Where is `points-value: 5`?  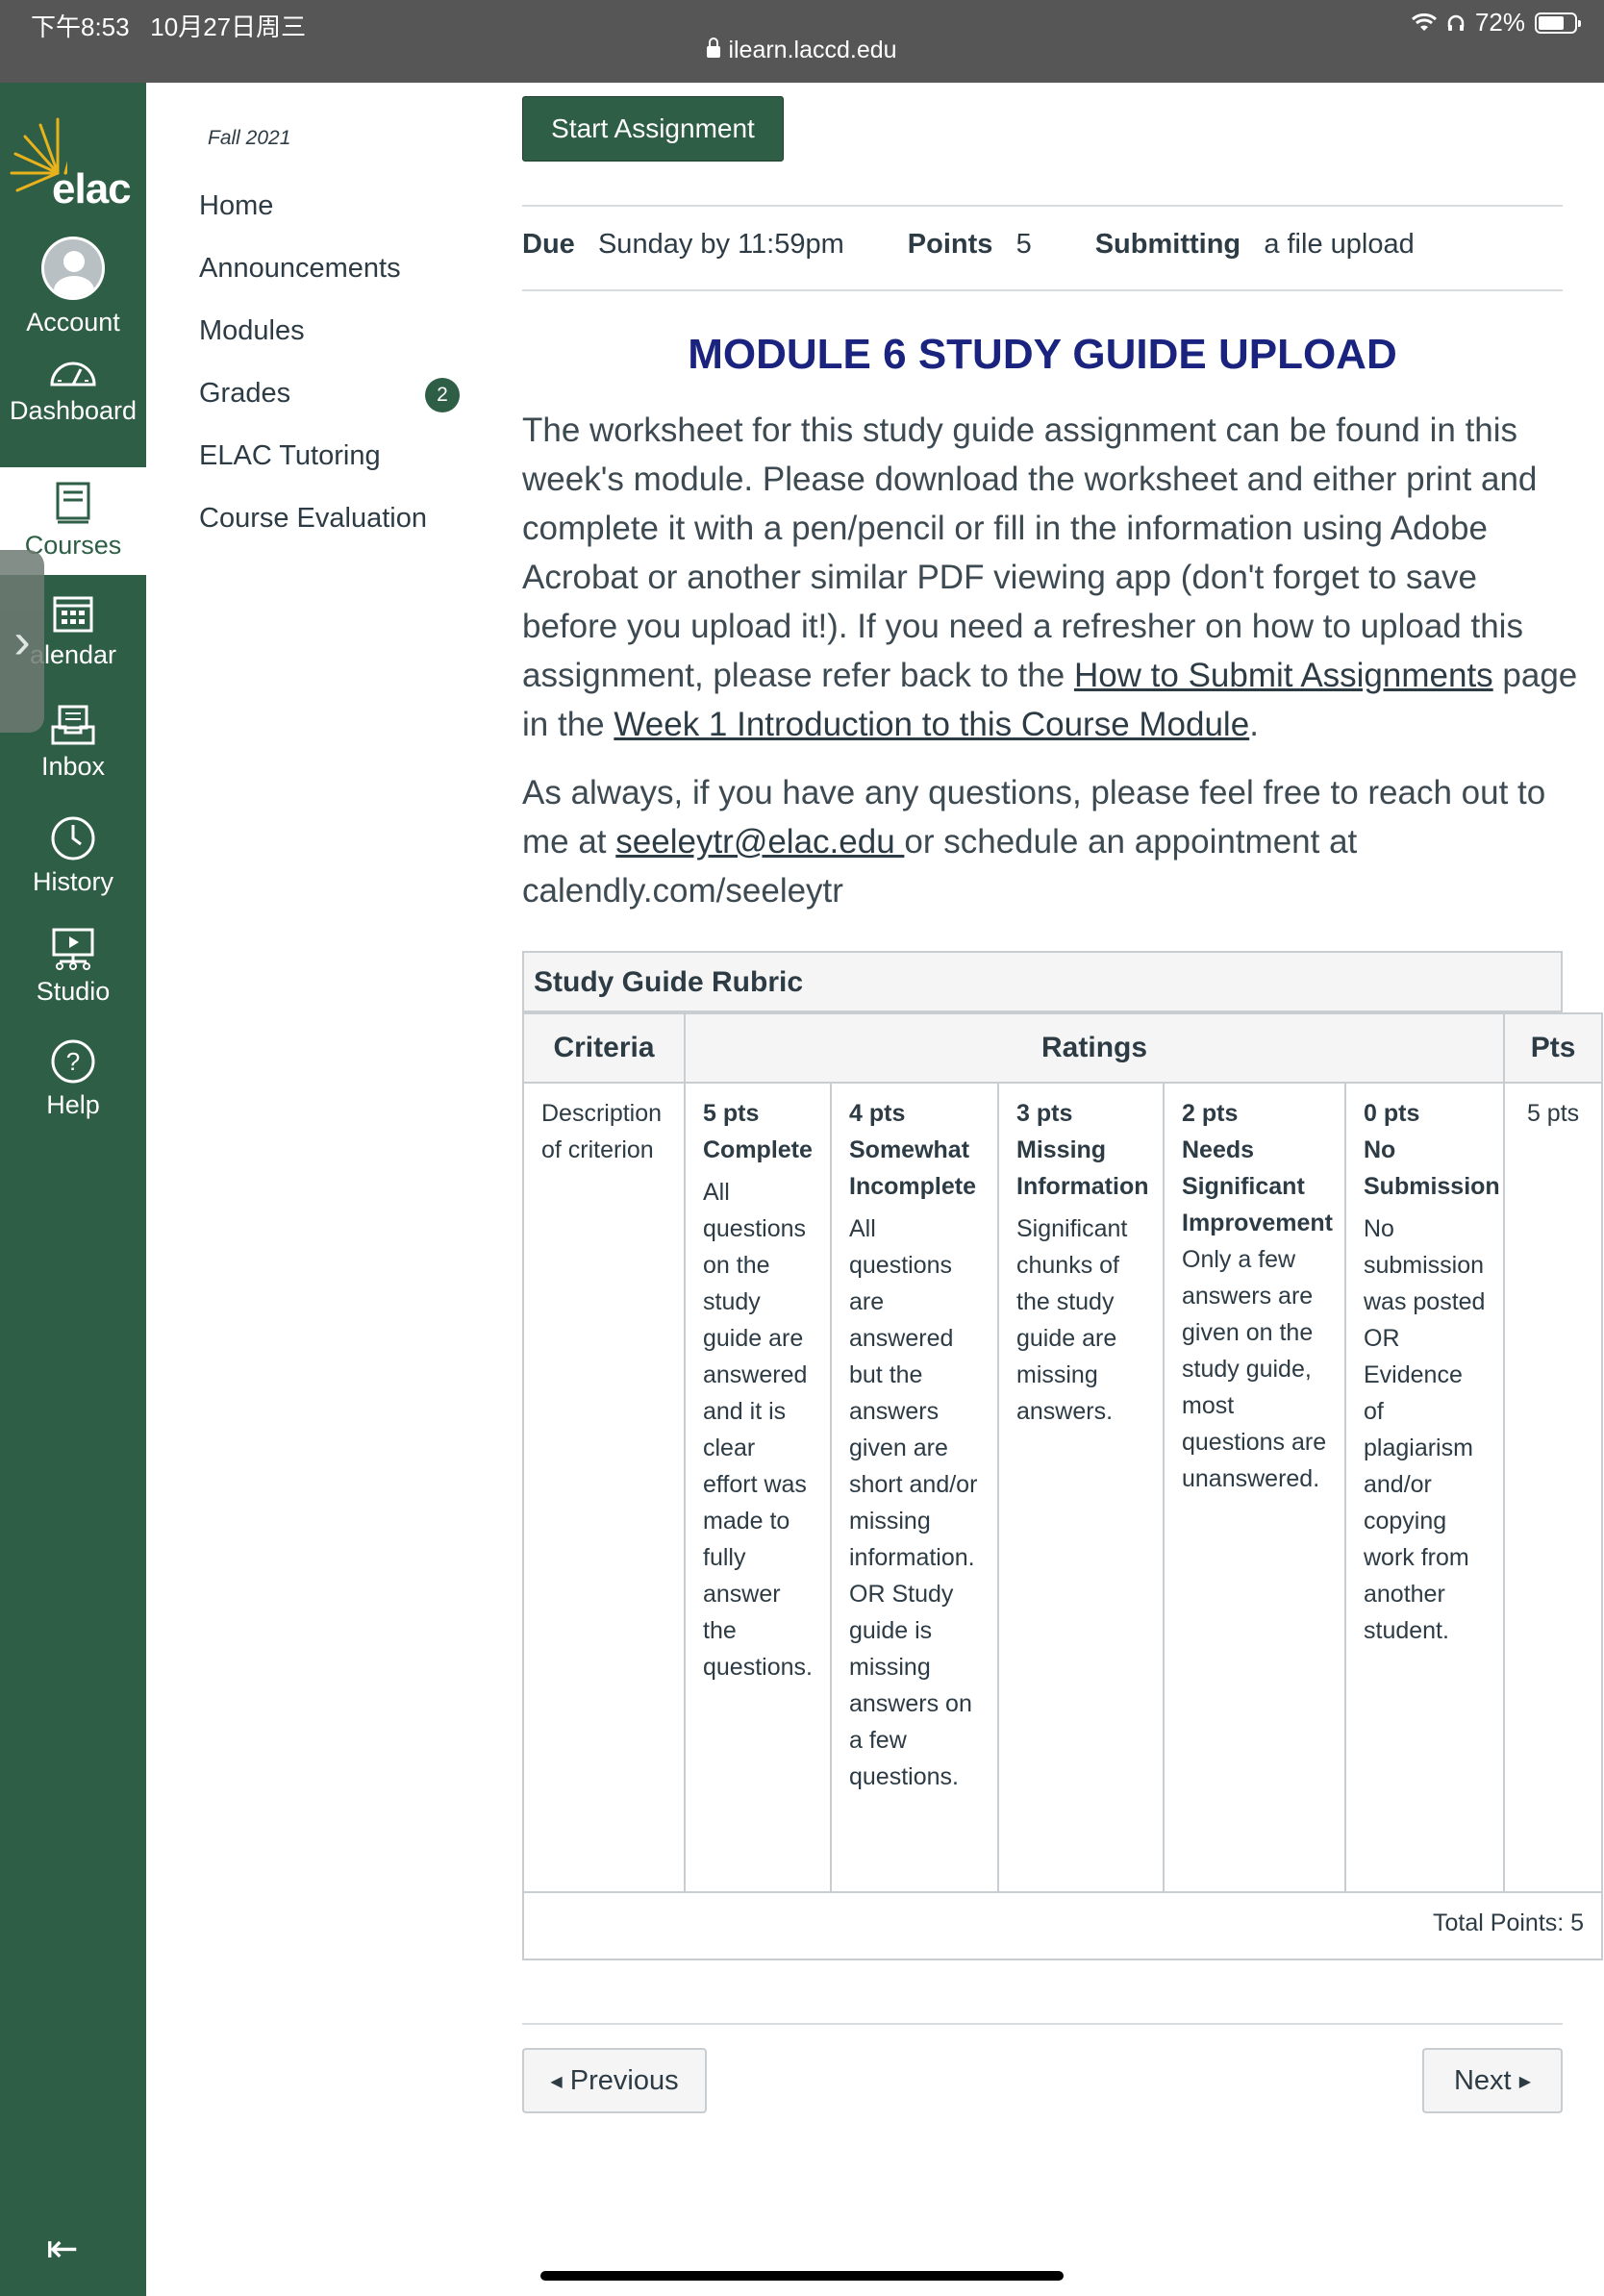
points-value: 5 is located at coordinates (1024, 244).